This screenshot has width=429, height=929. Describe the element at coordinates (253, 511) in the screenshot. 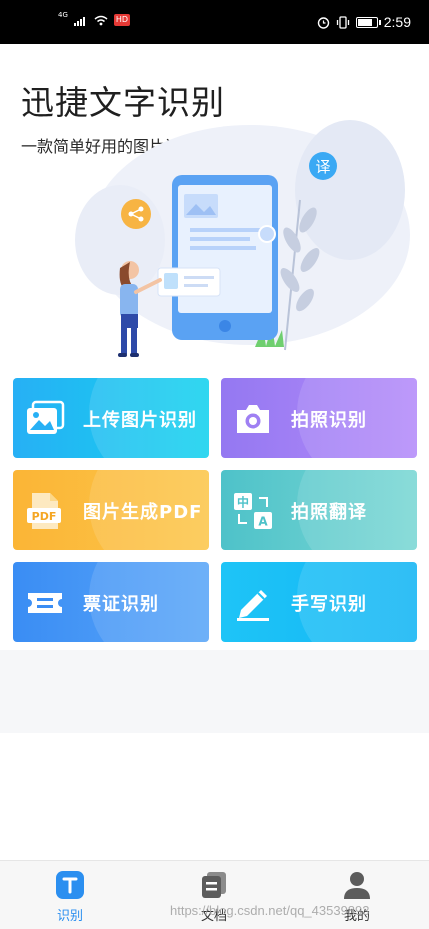

I see `translate-icon: 中 A` at that location.